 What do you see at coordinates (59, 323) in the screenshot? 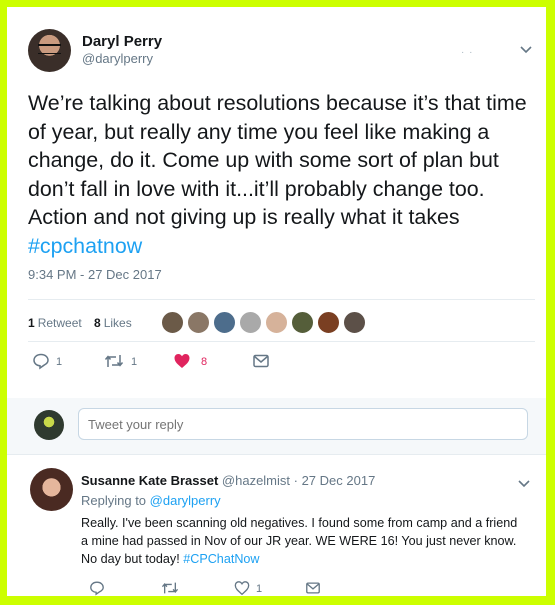
I see `retweet-stat-label: Retweet` at bounding box center [59, 323].